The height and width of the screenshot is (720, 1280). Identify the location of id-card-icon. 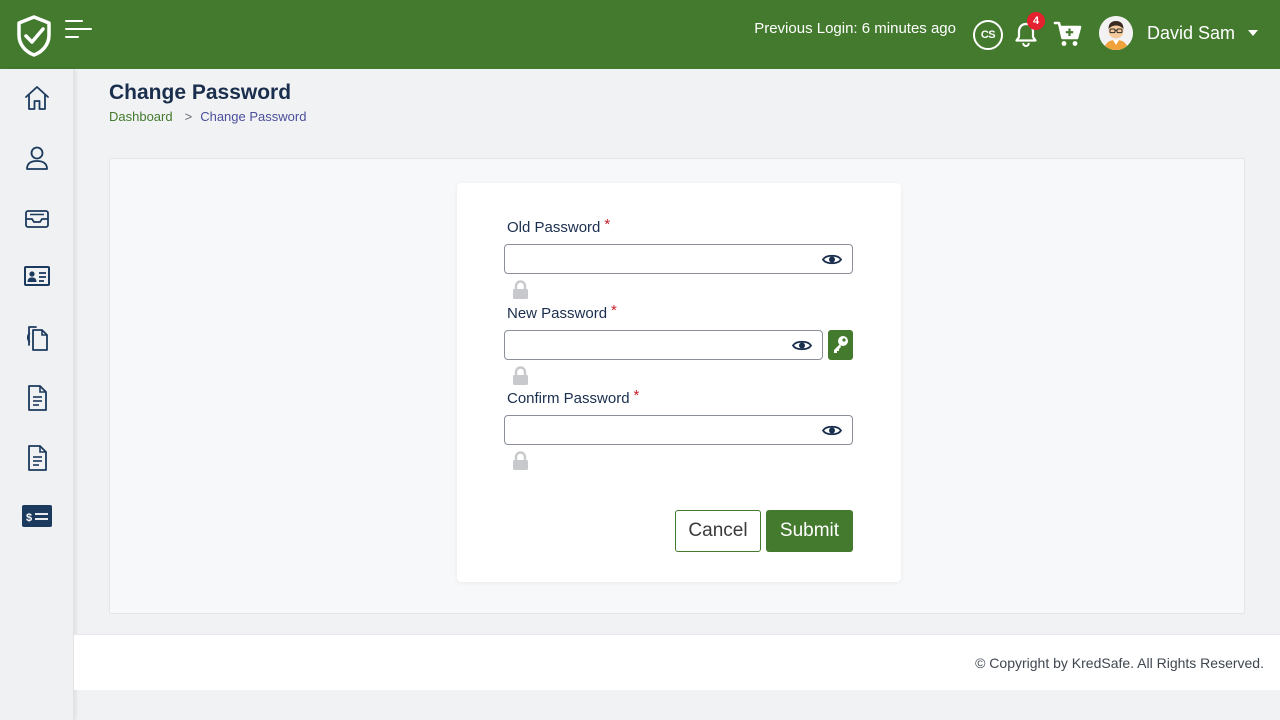
(37, 276).